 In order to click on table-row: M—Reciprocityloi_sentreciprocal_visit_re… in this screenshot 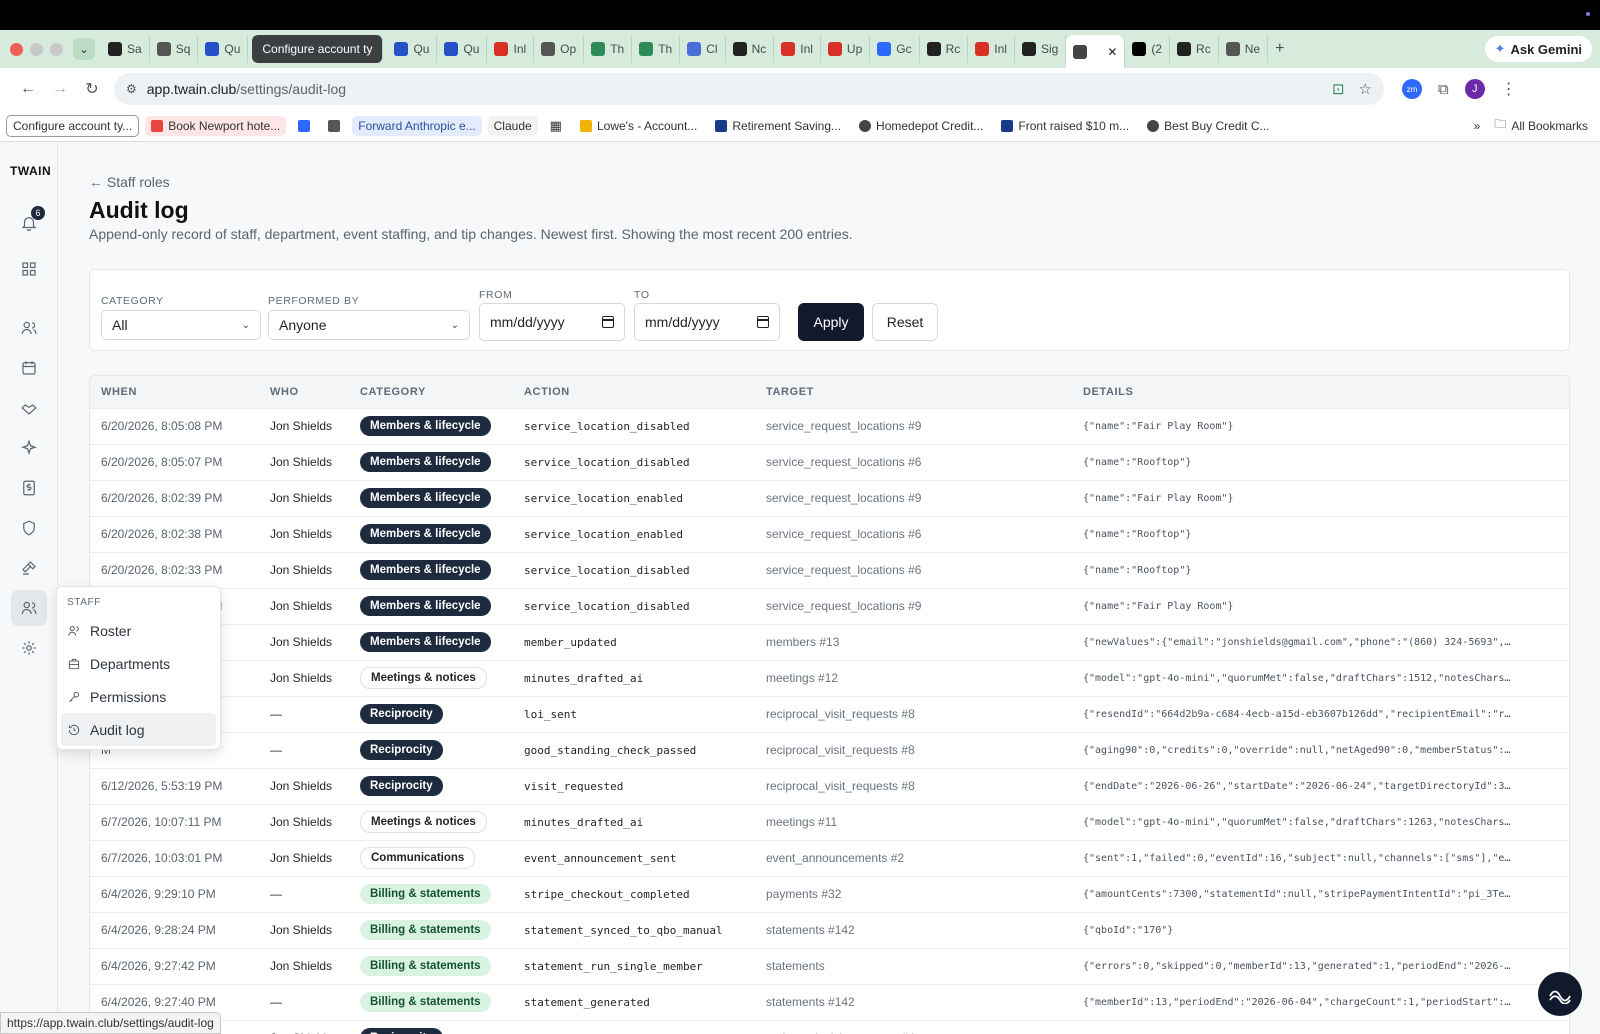, I will do `click(829, 713)`.